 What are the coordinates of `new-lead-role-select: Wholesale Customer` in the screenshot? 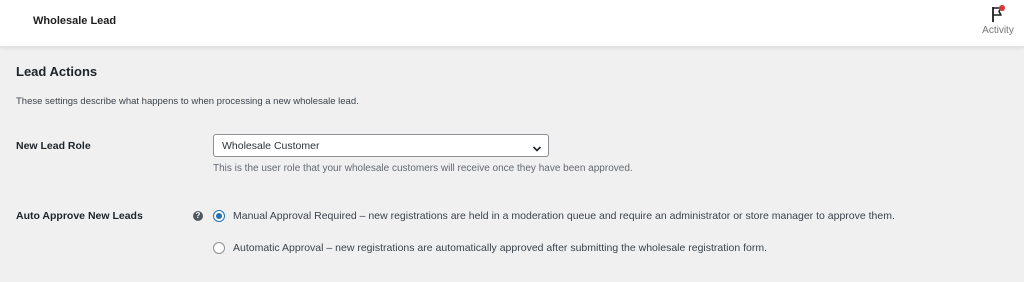 It's located at (381, 145).